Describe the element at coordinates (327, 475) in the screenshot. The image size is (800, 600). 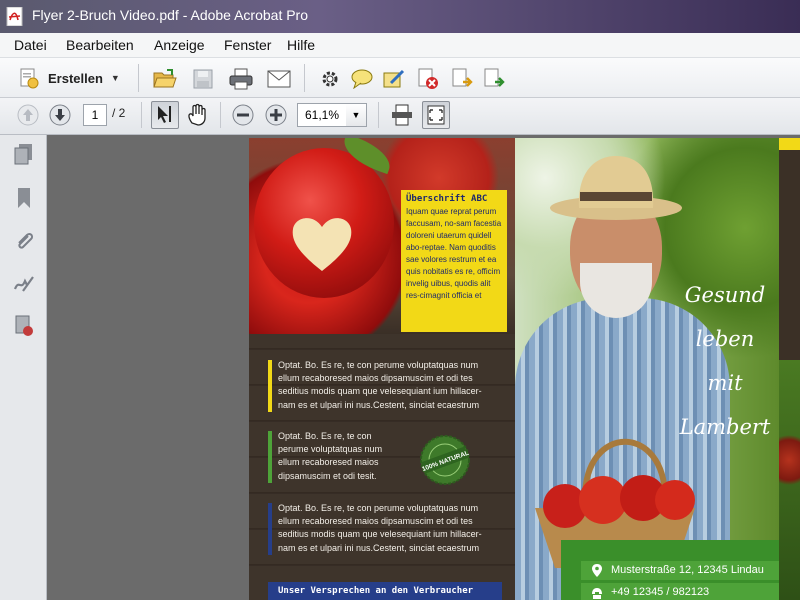
I see `paragraph-line: dipsamuscim et odi tesit.` at that location.